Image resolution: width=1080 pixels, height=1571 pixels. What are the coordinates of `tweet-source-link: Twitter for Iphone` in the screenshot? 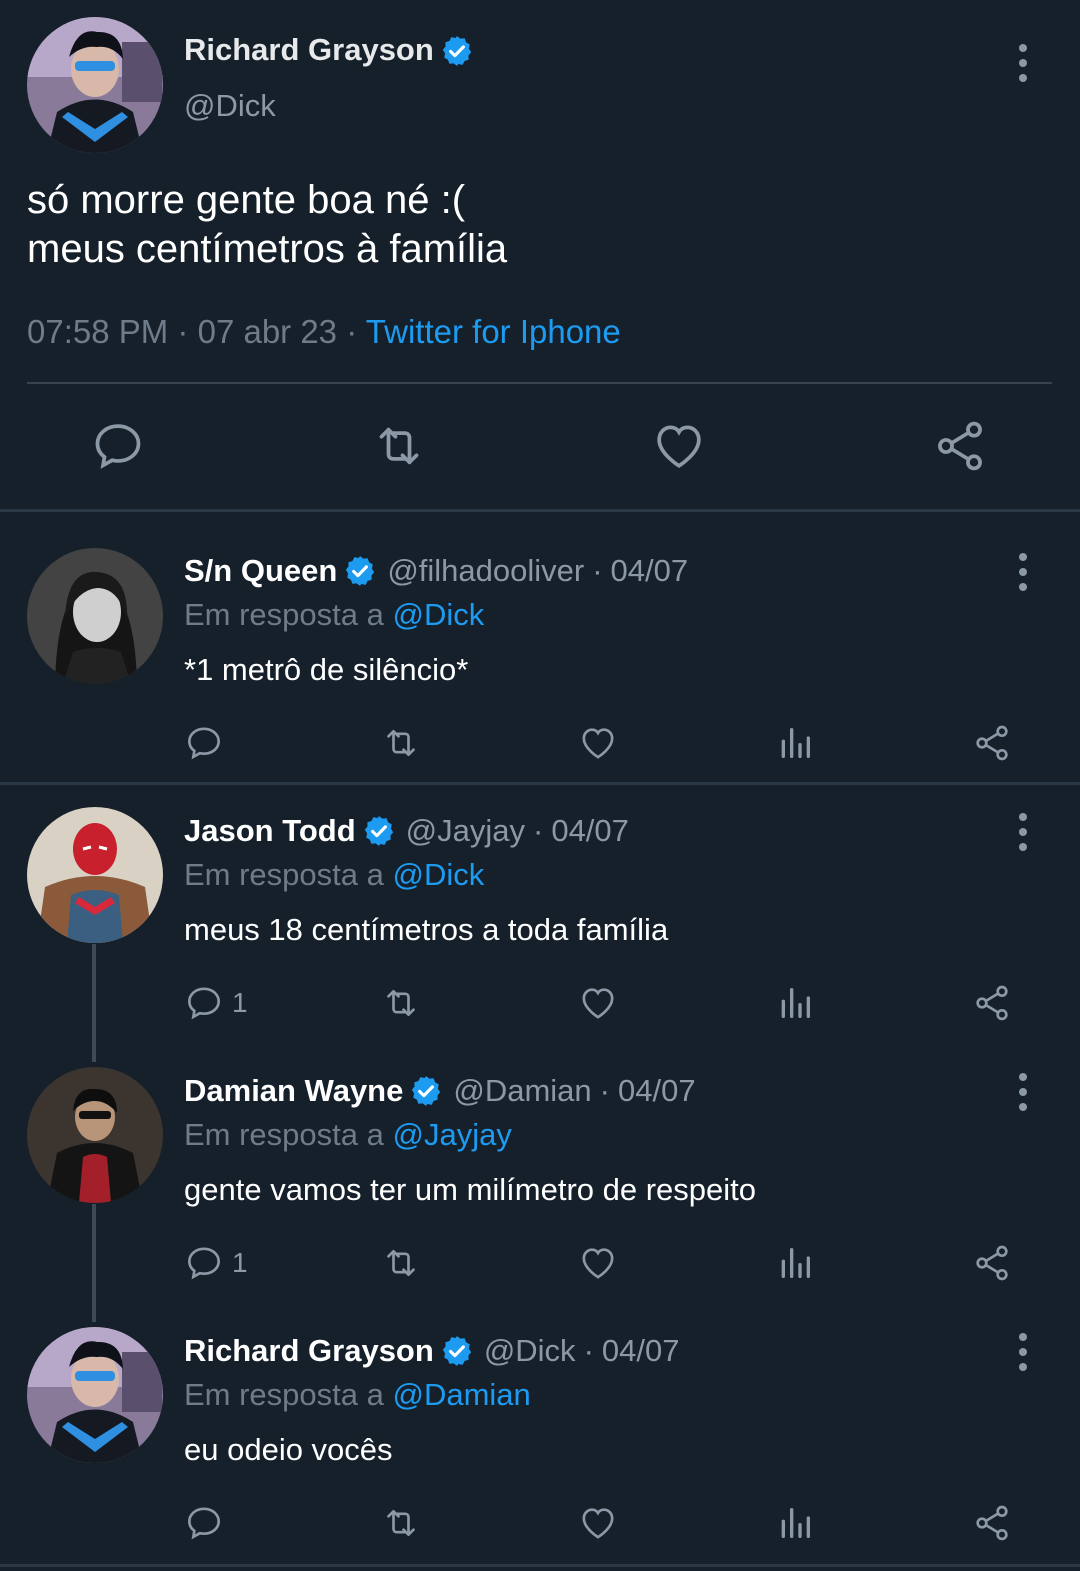 It's located at (493, 331).